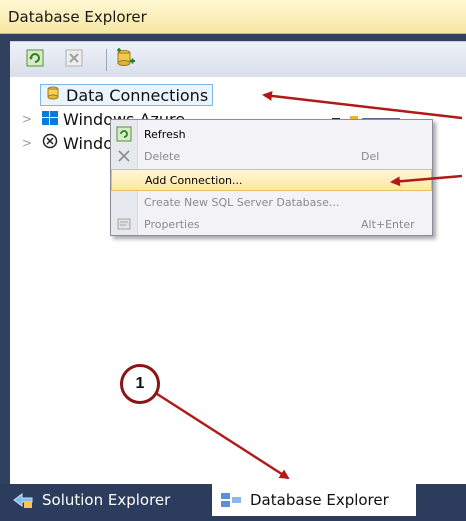 Image resolution: width=466 pixels, height=521 pixels. I want to click on delete-button, so click(74, 60).